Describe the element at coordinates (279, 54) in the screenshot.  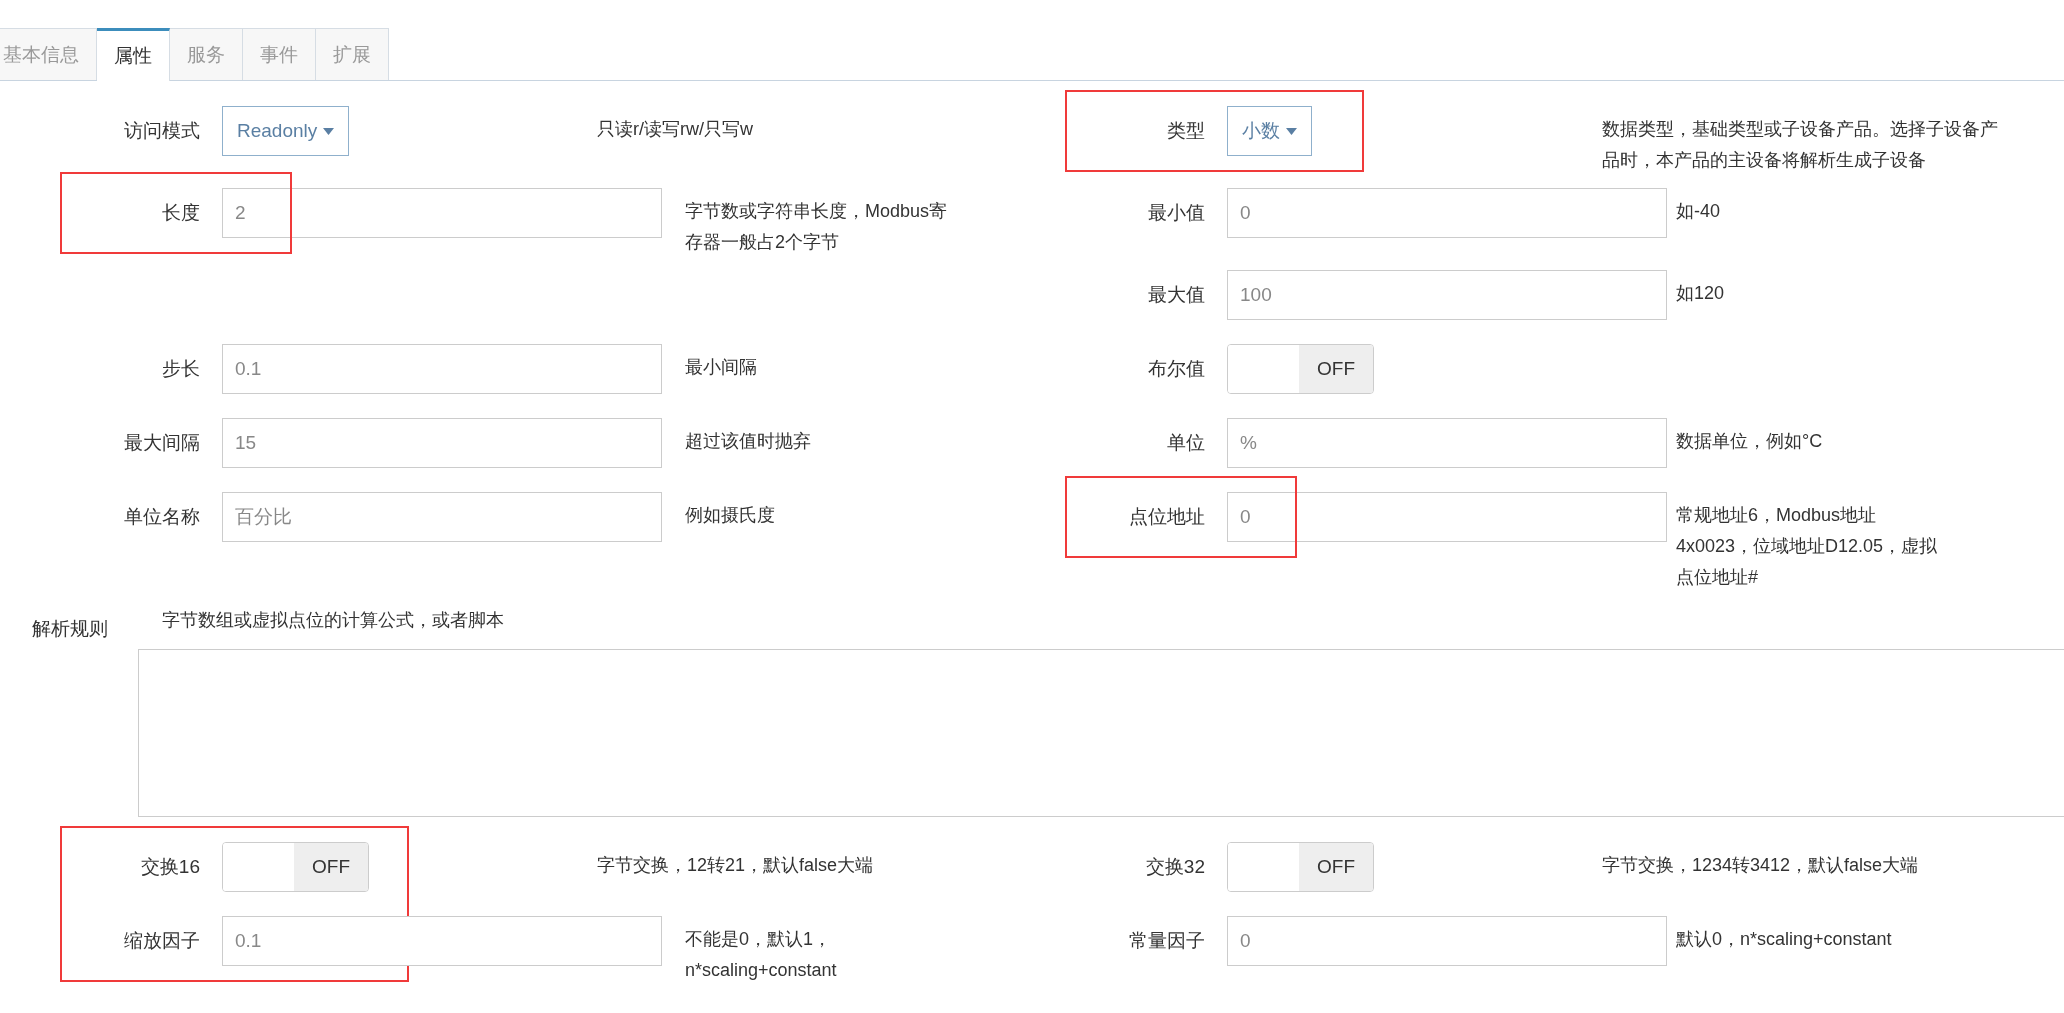
I see `tab: 事件` at that location.